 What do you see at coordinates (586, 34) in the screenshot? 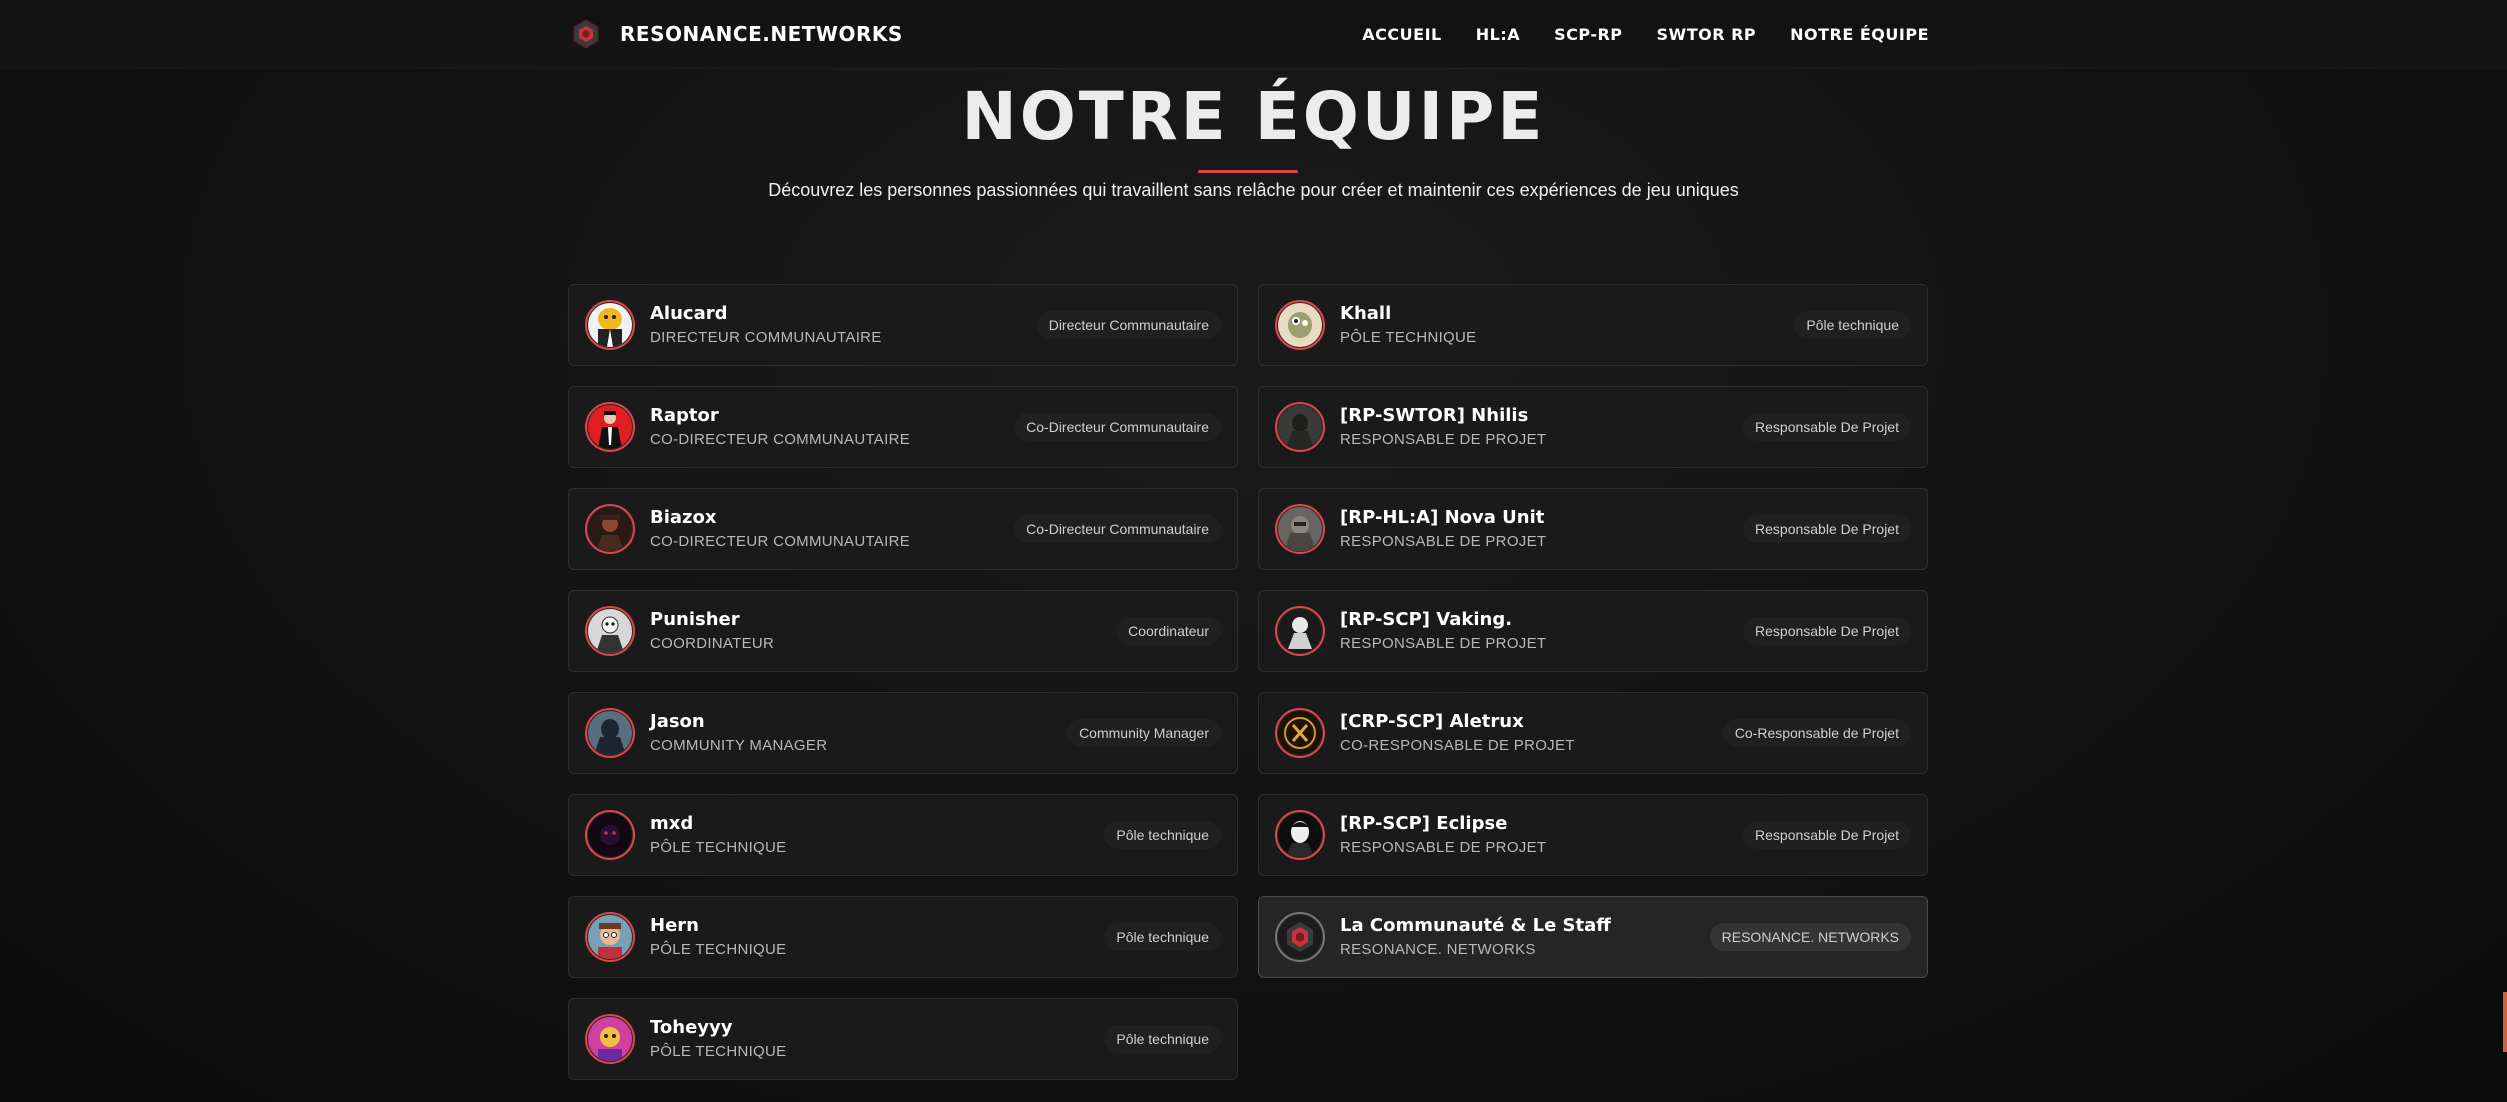
I see `hexagon-logo-icon` at bounding box center [586, 34].